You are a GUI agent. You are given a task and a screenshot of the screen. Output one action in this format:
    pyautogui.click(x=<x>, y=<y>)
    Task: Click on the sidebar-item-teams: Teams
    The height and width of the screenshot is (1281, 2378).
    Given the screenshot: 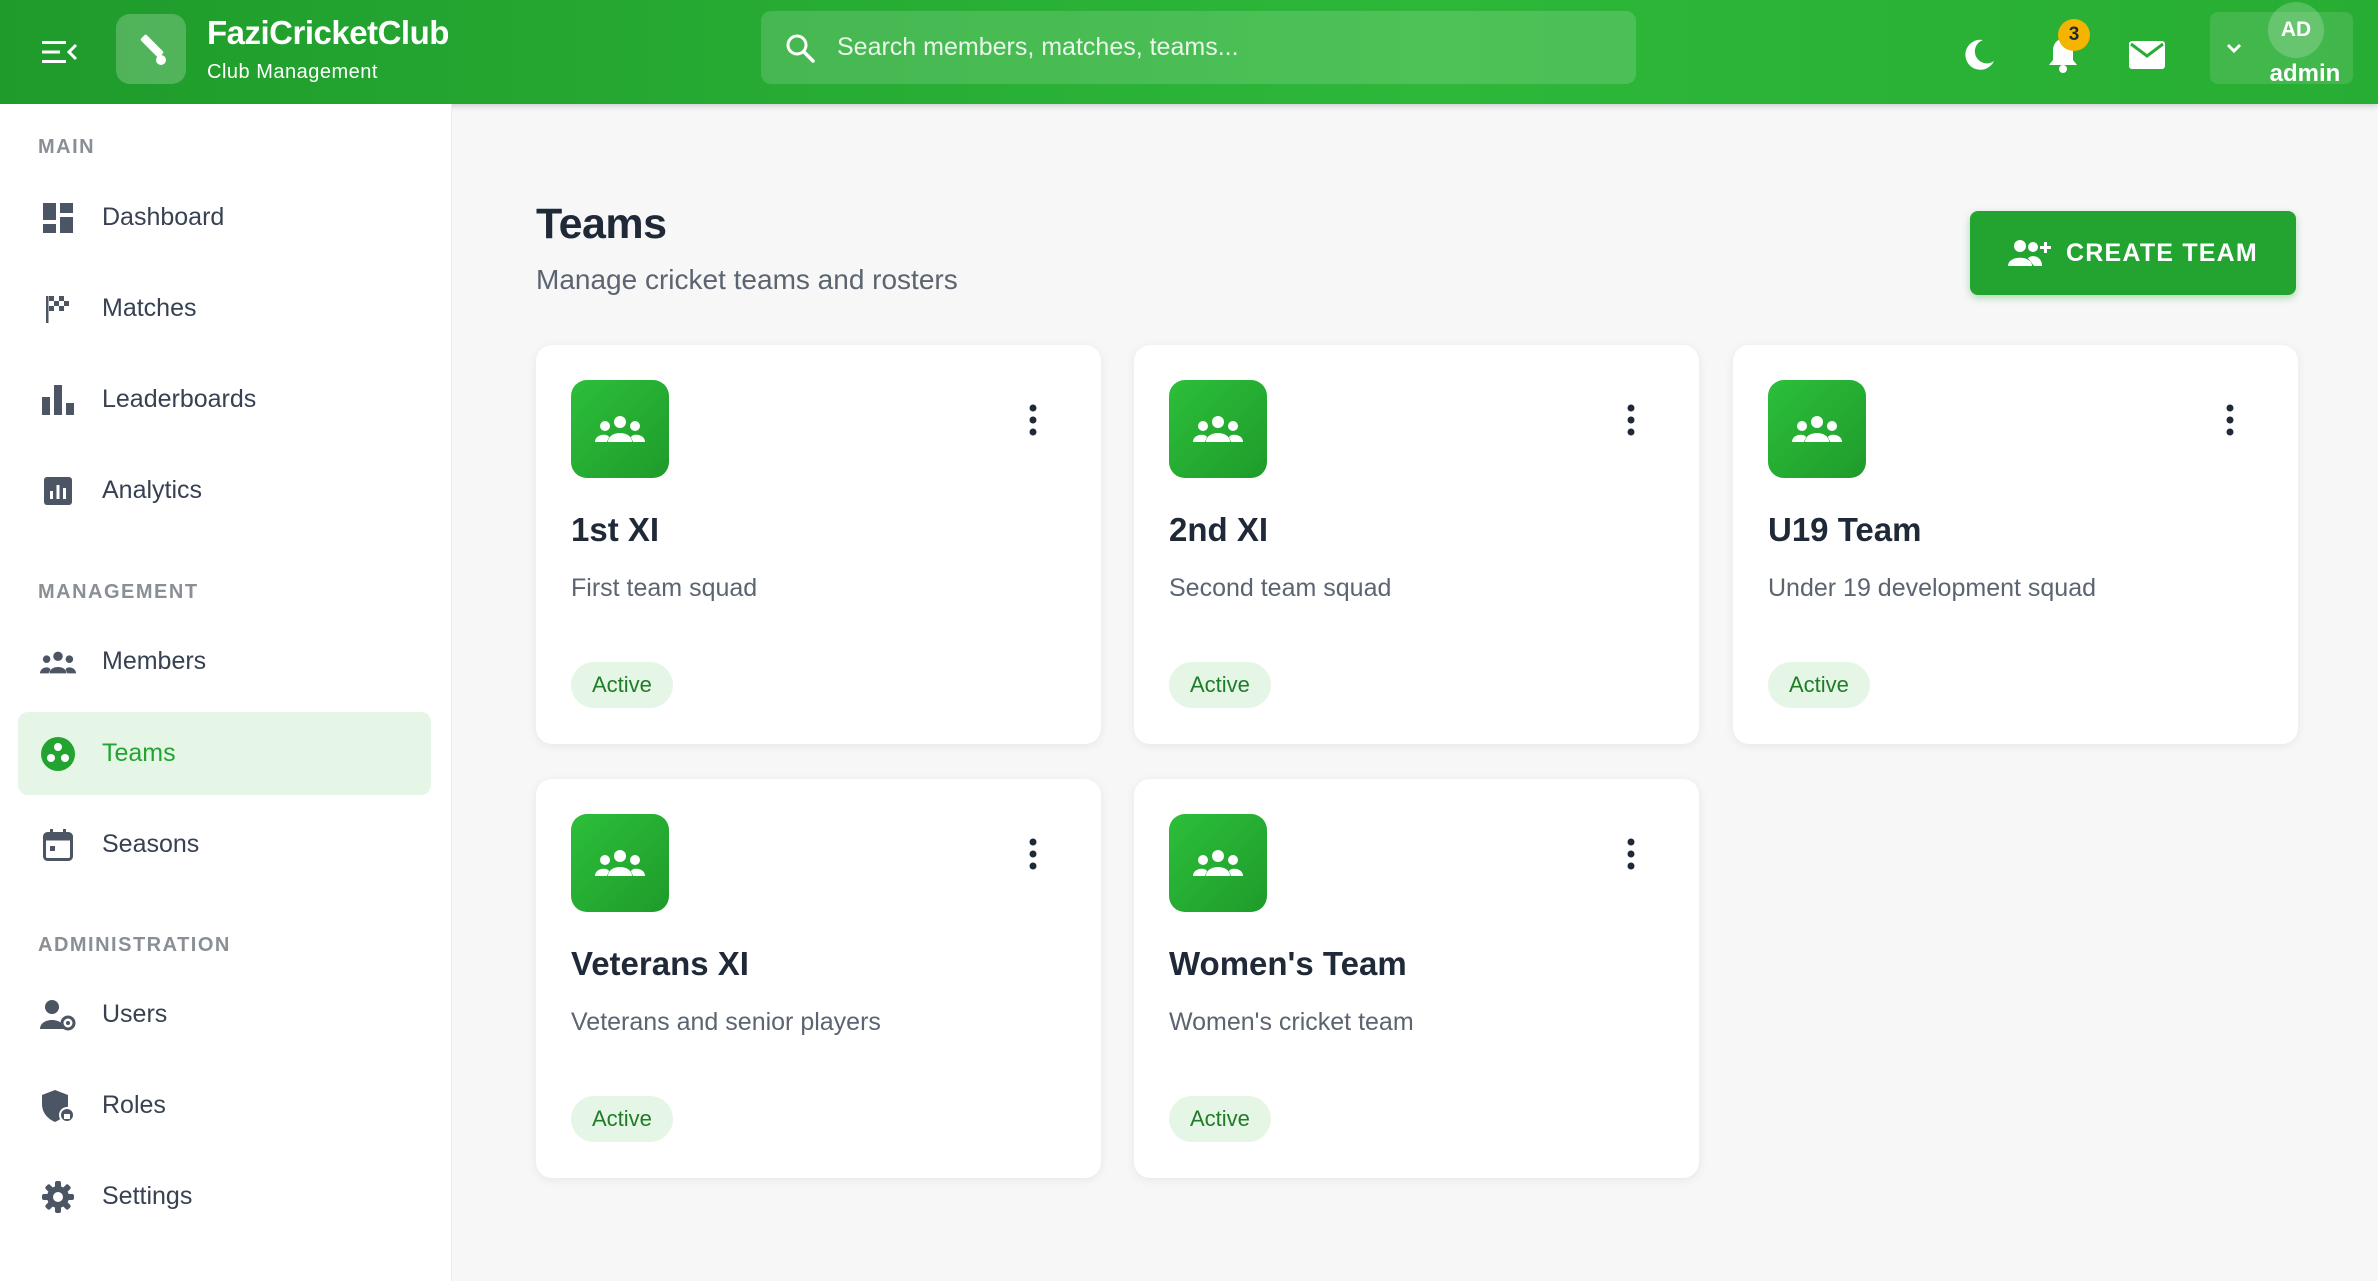 What is the action you would take?
    pyautogui.click(x=224, y=753)
    